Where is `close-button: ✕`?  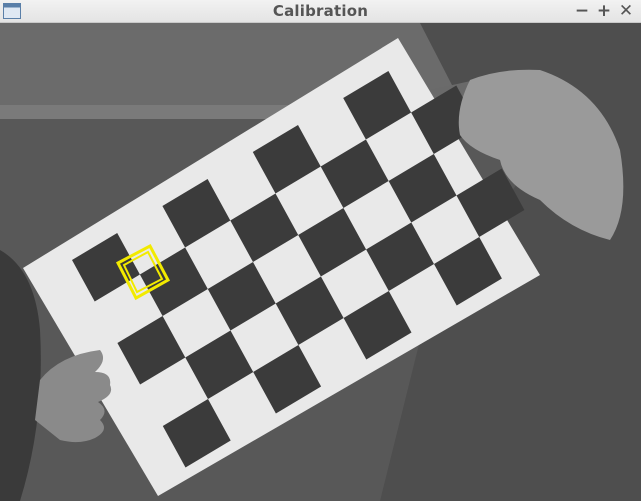
close-button: ✕ is located at coordinates (626, 11).